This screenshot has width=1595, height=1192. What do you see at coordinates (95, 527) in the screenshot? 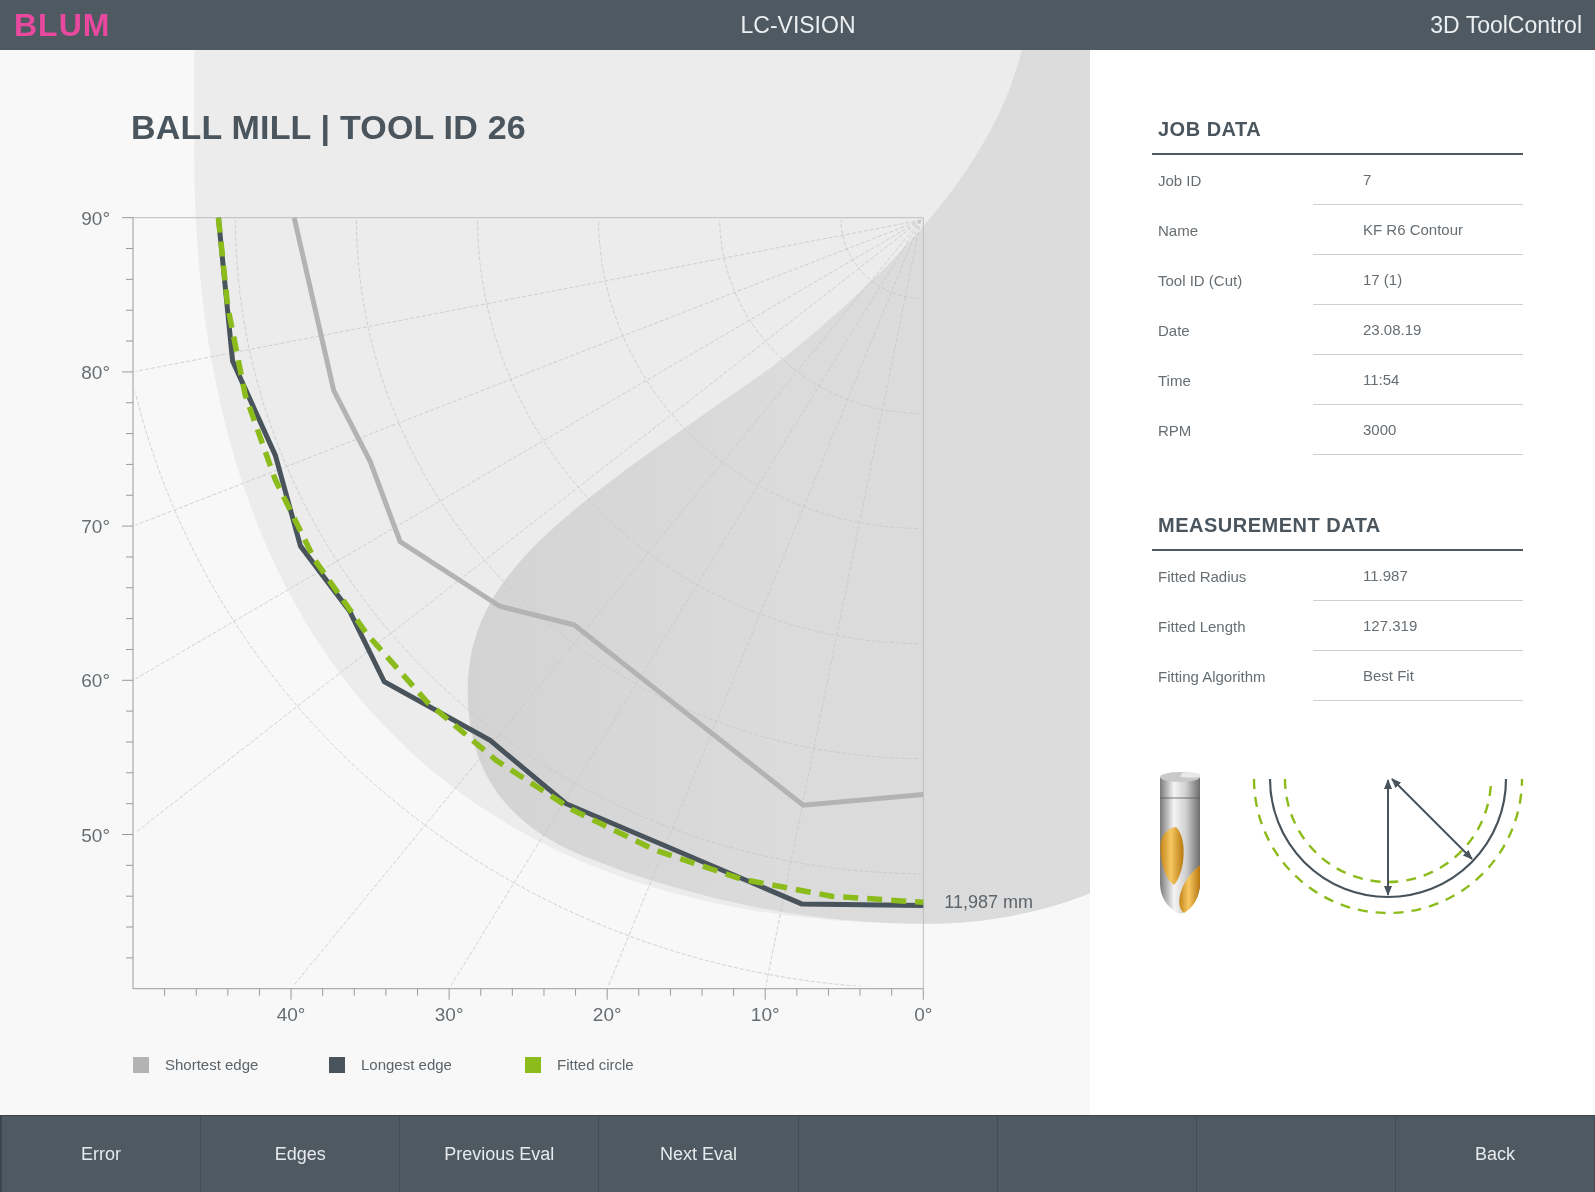
I see `axis-tick-label: 70°` at bounding box center [95, 527].